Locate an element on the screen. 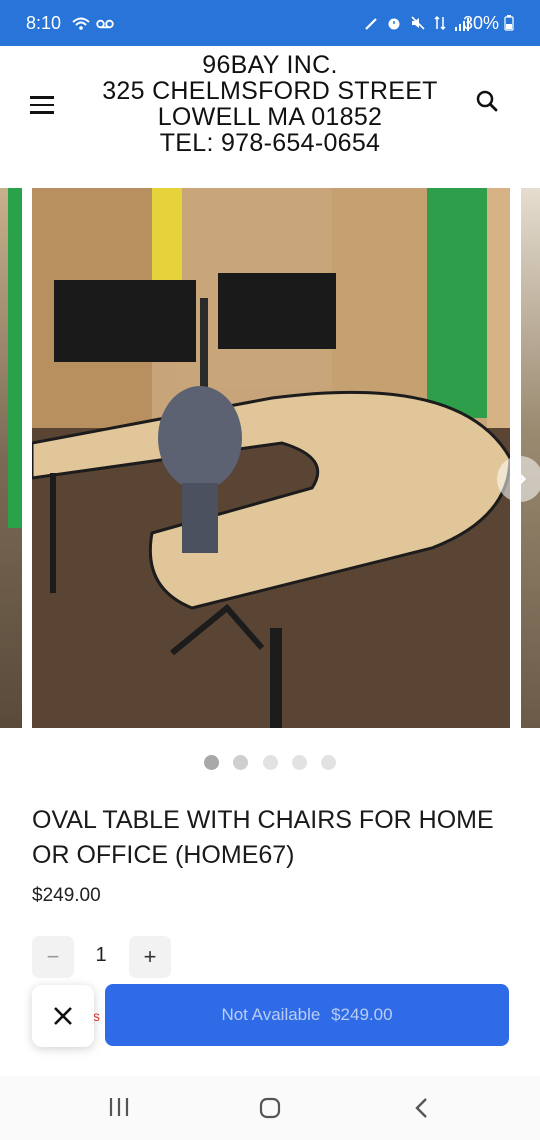 The width and height of the screenshot is (540, 1140). quantity-decrease-button: − is located at coordinates (53, 957).